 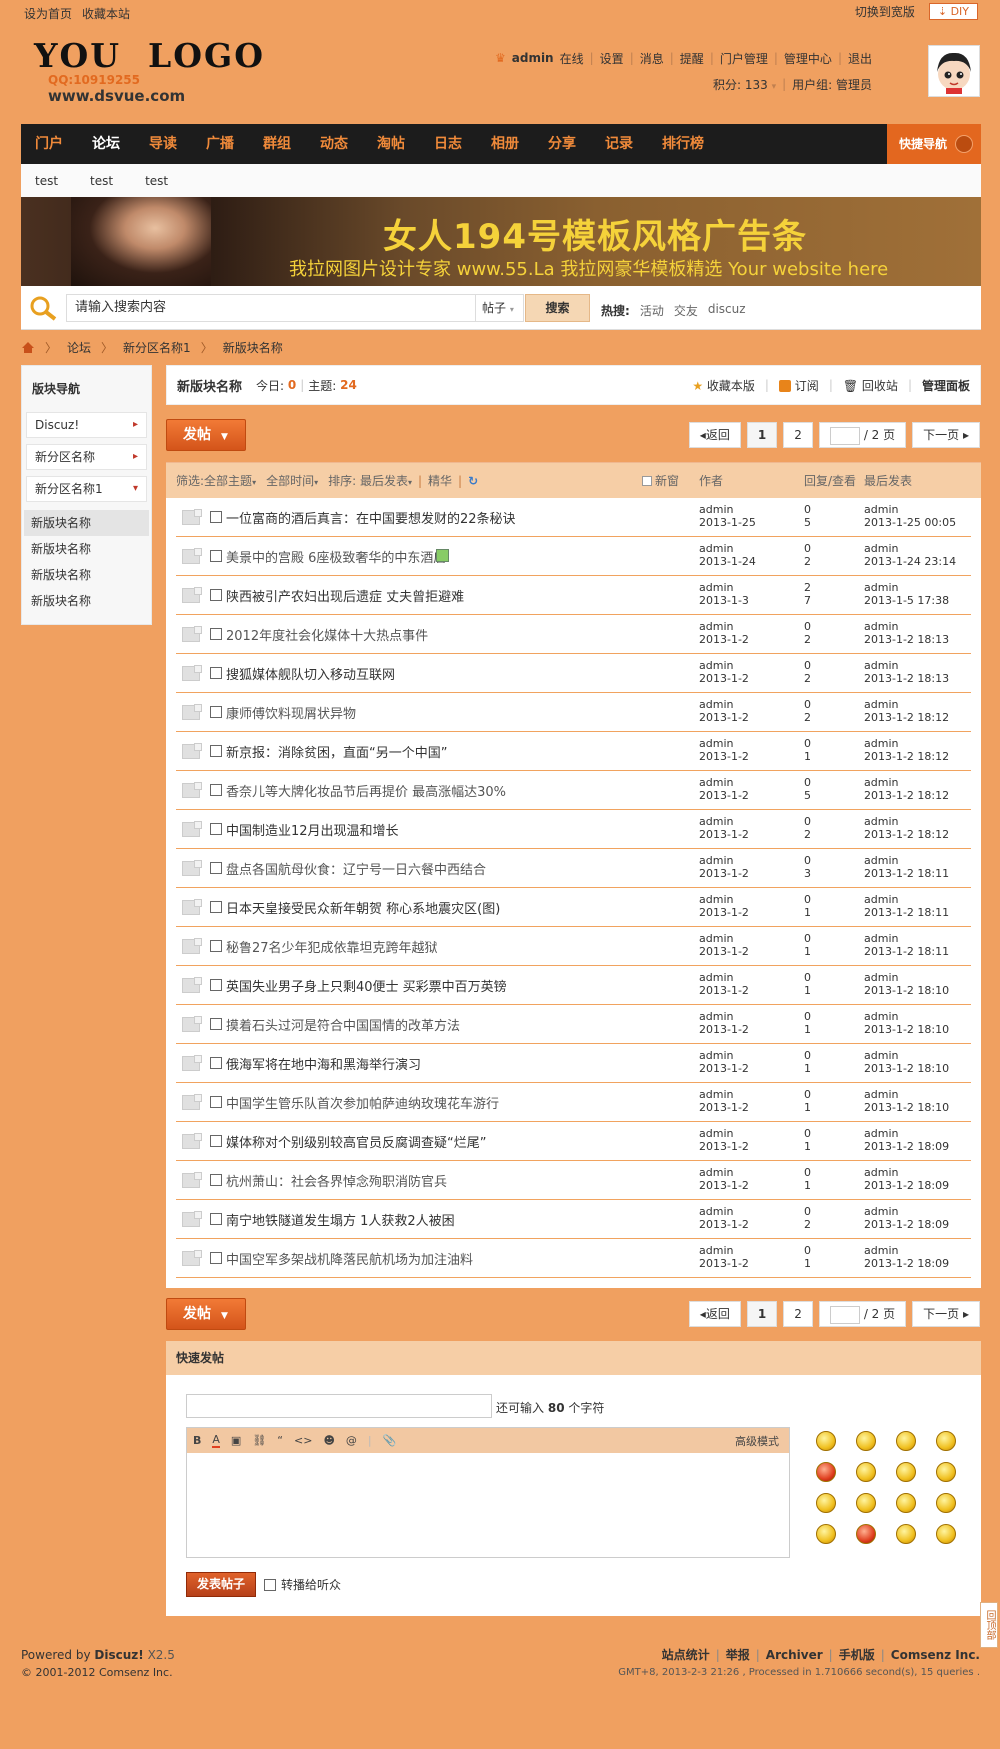 What do you see at coordinates (86, 457) in the screenshot?
I see `sidebar-cat-new: 新分区名称 ▸` at bounding box center [86, 457].